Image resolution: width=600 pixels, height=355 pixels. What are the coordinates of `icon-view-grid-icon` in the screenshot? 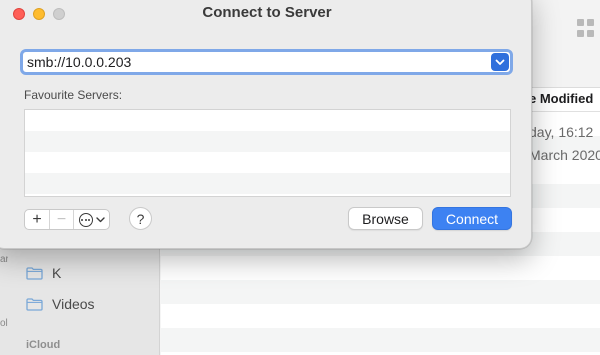 It's located at (586, 28).